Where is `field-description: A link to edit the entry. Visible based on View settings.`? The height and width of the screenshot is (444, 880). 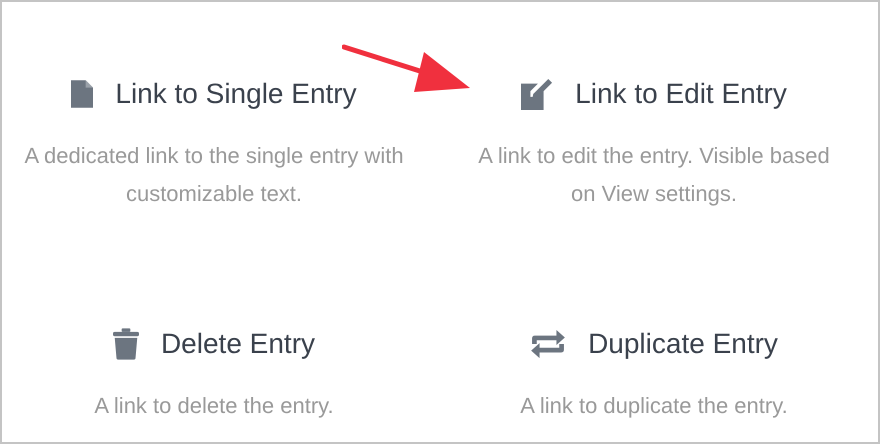 field-description: A link to edit the entry. Visible based on View settings. is located at coordinates (654, 175).